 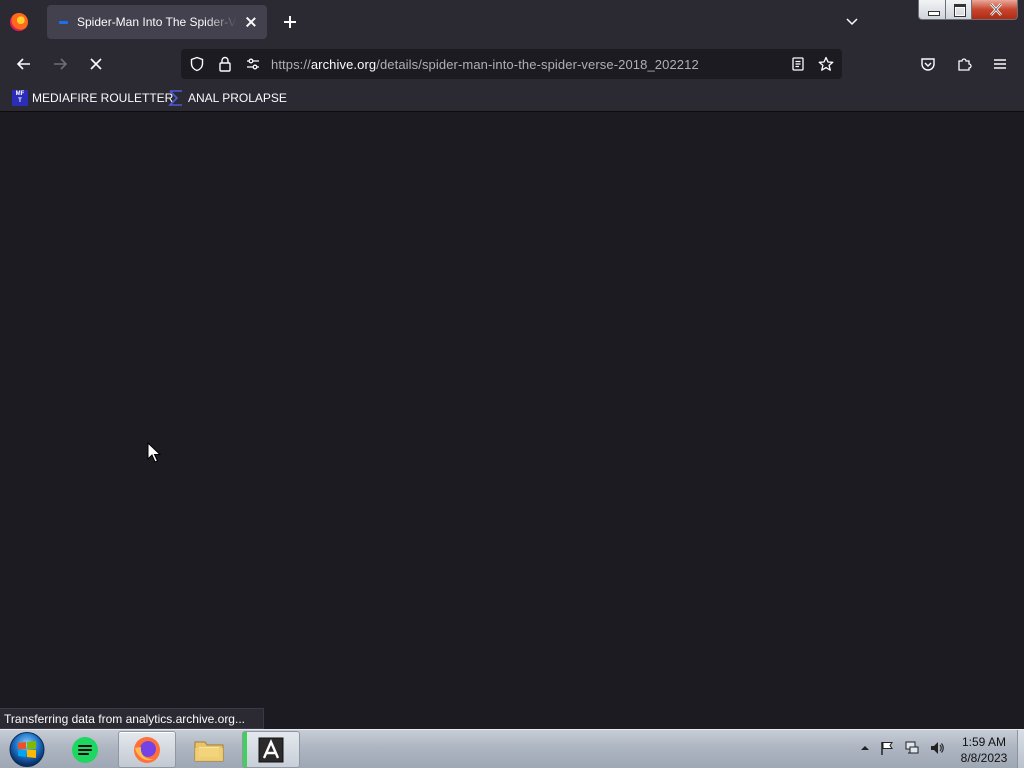 I want to click on puzzle-icon, so click(x=965, y=64).